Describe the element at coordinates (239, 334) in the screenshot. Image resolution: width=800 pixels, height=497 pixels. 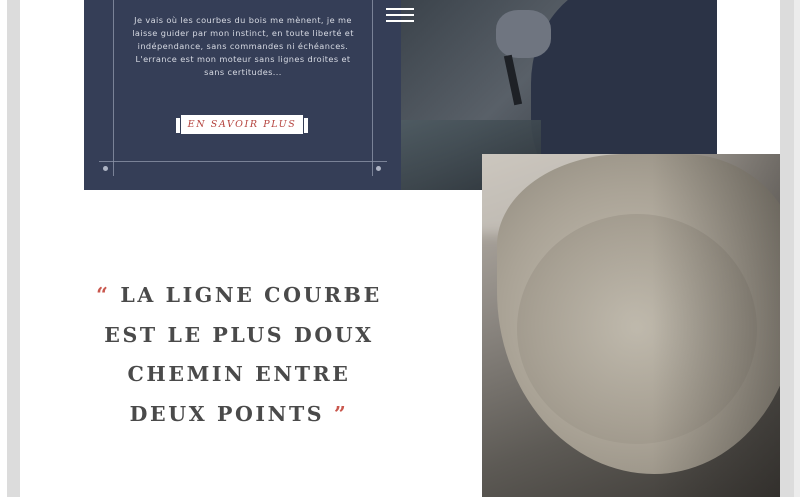
I see `quote-line: EST LE PLUS DOUX` at that location.